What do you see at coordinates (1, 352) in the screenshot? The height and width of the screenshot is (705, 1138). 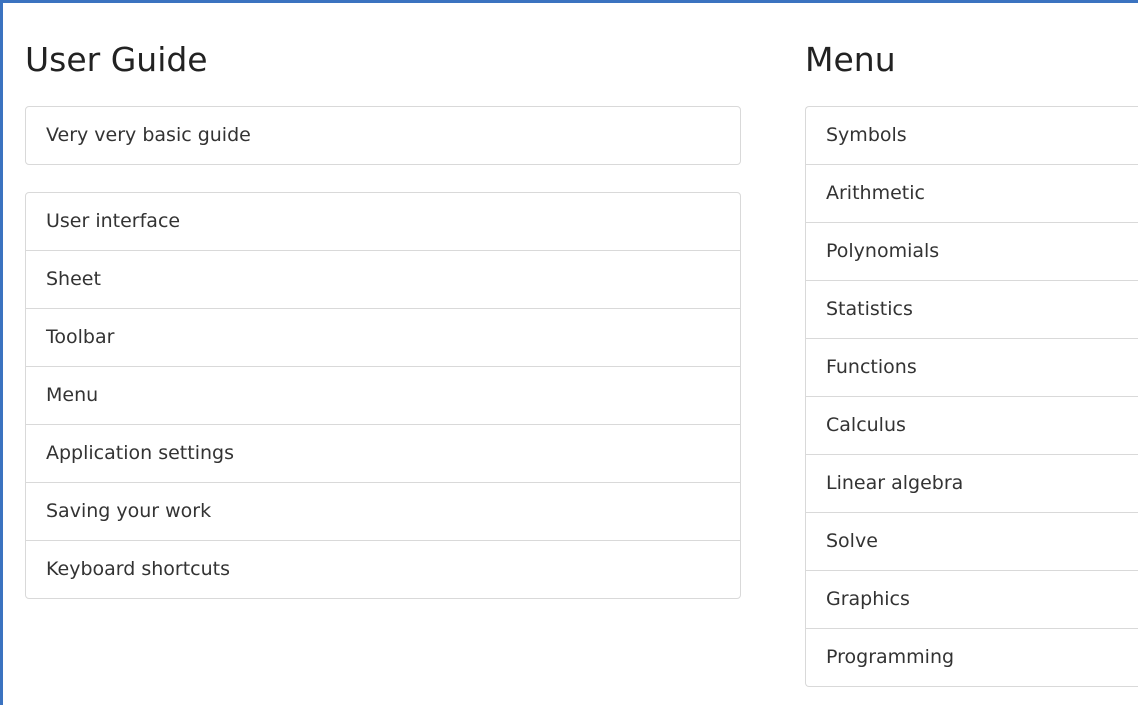 I see `frame-left-border` at bounding box center [1, 352].